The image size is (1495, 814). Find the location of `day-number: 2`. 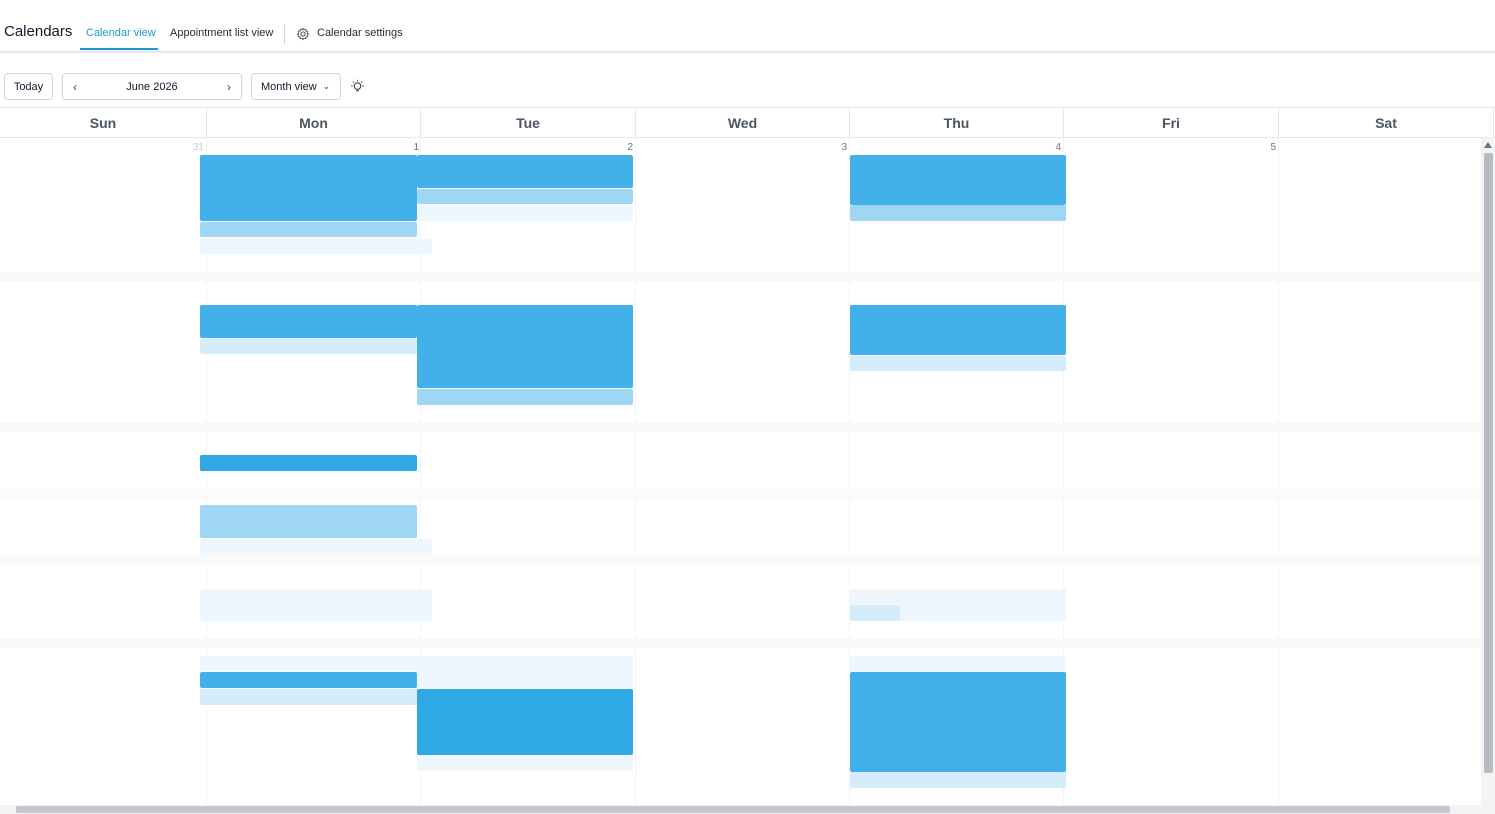

day-number: 2 is located at coordinates (618, 147).